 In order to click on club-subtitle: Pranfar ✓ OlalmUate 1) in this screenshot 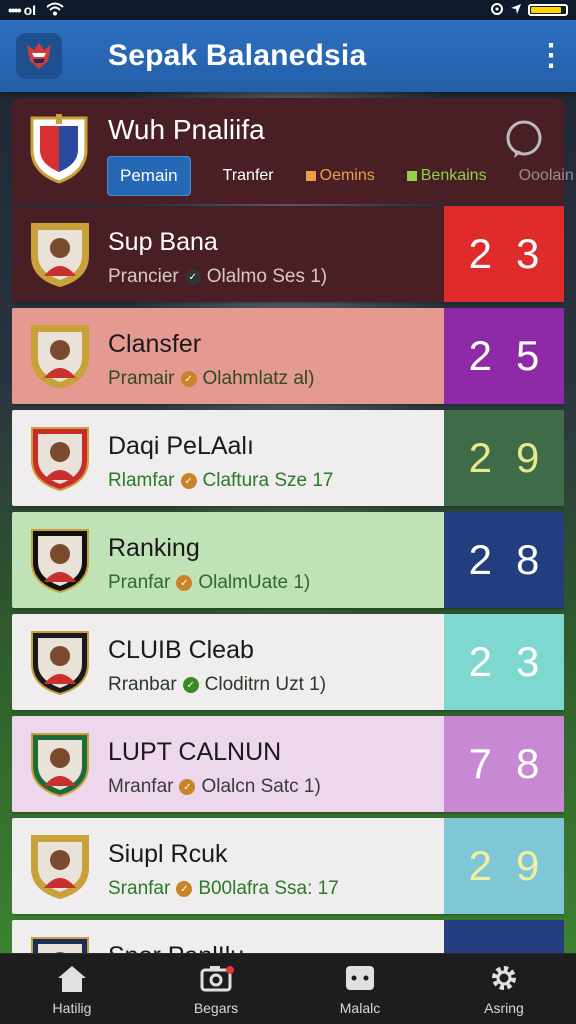, I will do `click(209, 583)`.